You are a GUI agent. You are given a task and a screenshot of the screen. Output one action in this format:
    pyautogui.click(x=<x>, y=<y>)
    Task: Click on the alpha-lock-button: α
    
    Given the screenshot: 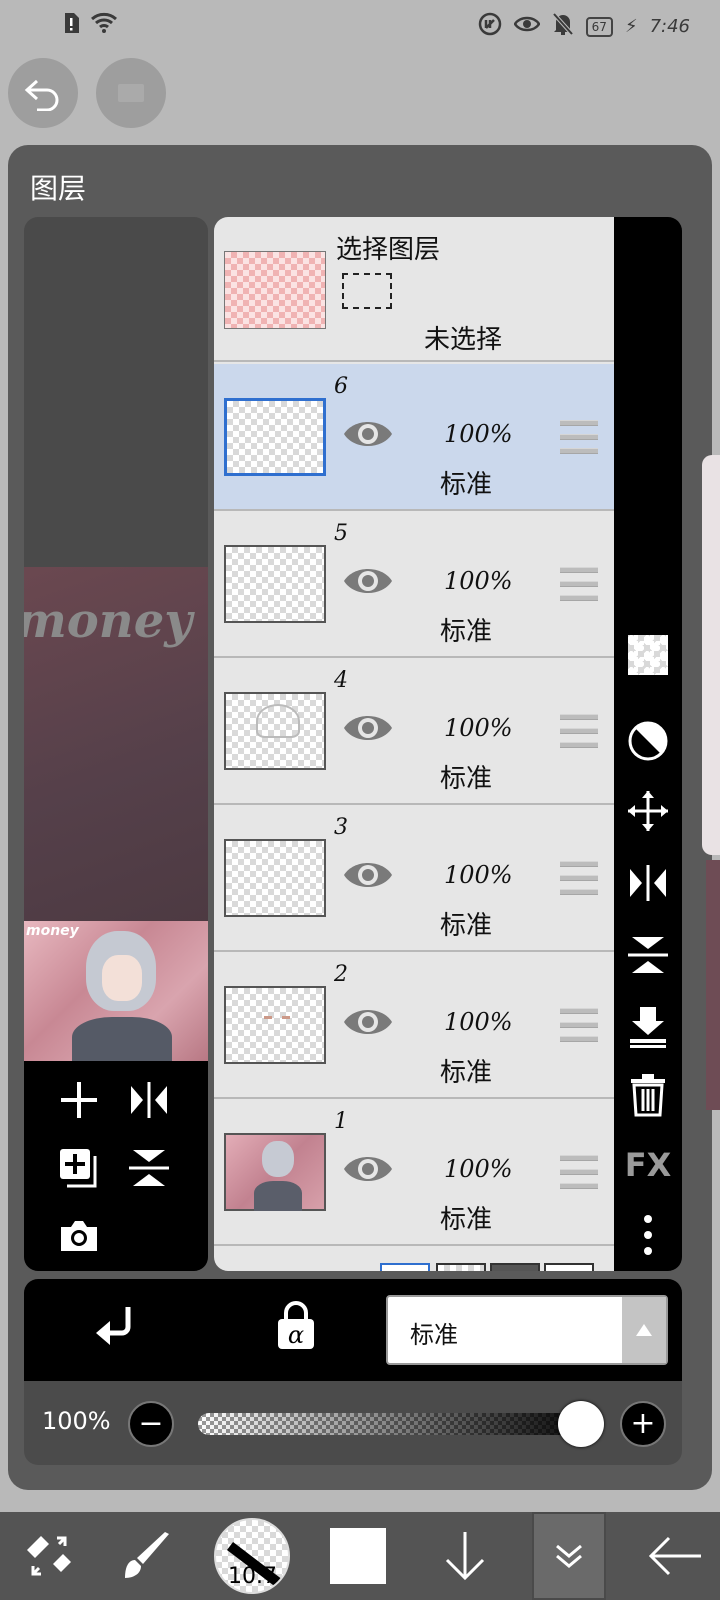 What is the action you would take?
    pyautogui.click(x=296, y=1328)
    